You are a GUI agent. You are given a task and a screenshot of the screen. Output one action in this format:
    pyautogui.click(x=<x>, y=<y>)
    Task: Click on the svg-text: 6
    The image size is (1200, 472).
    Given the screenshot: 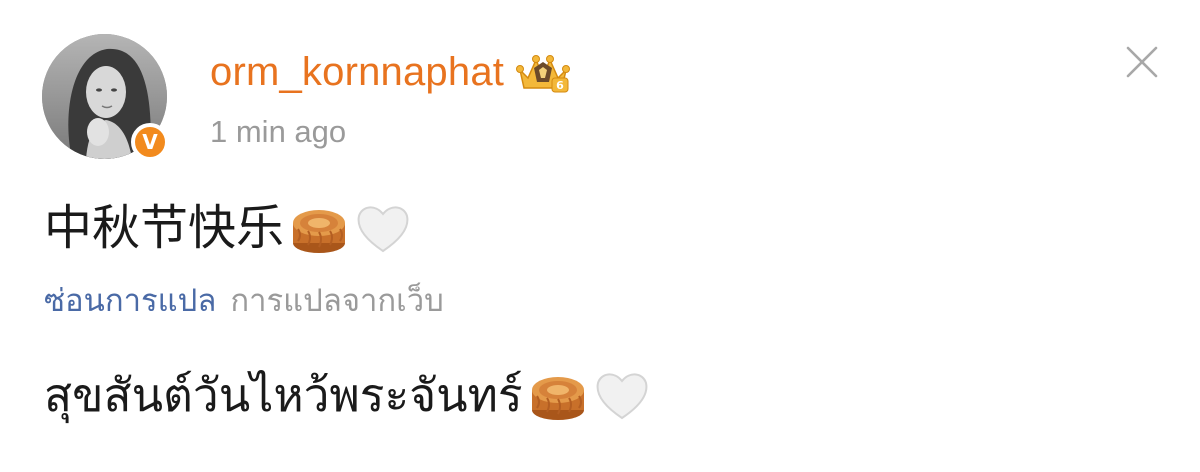 What is the action you would take?
    pyautogui.click(x=560, y=85)
    